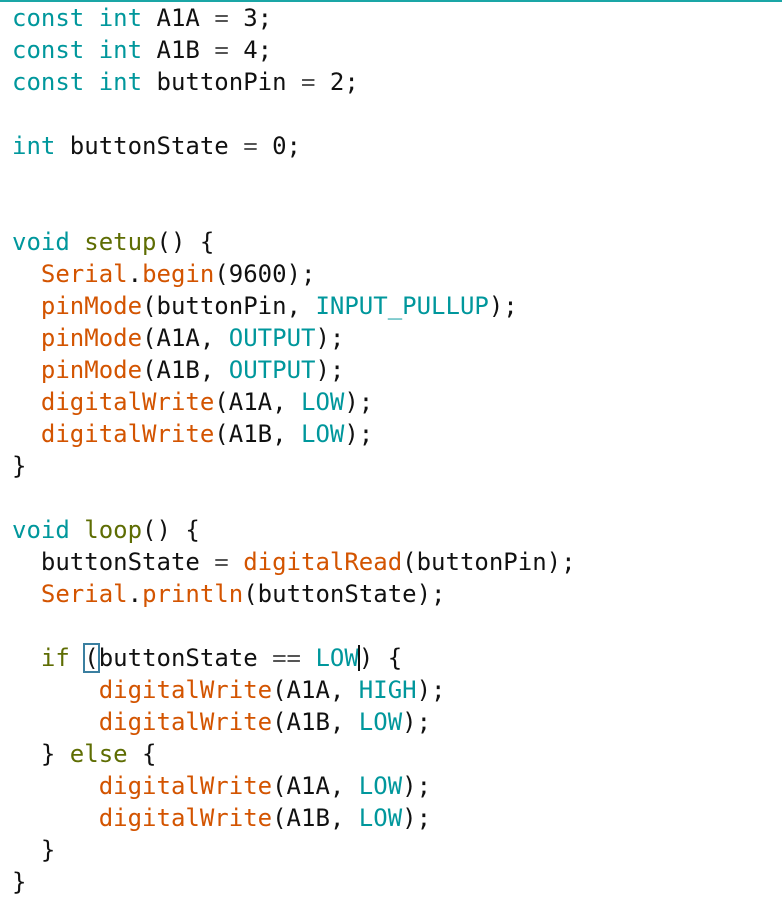  What do you see at coordinates (397, 274) in the screenshot?
I see `code-line: Serial.begin(9600);` at bounding box center [397, 274].